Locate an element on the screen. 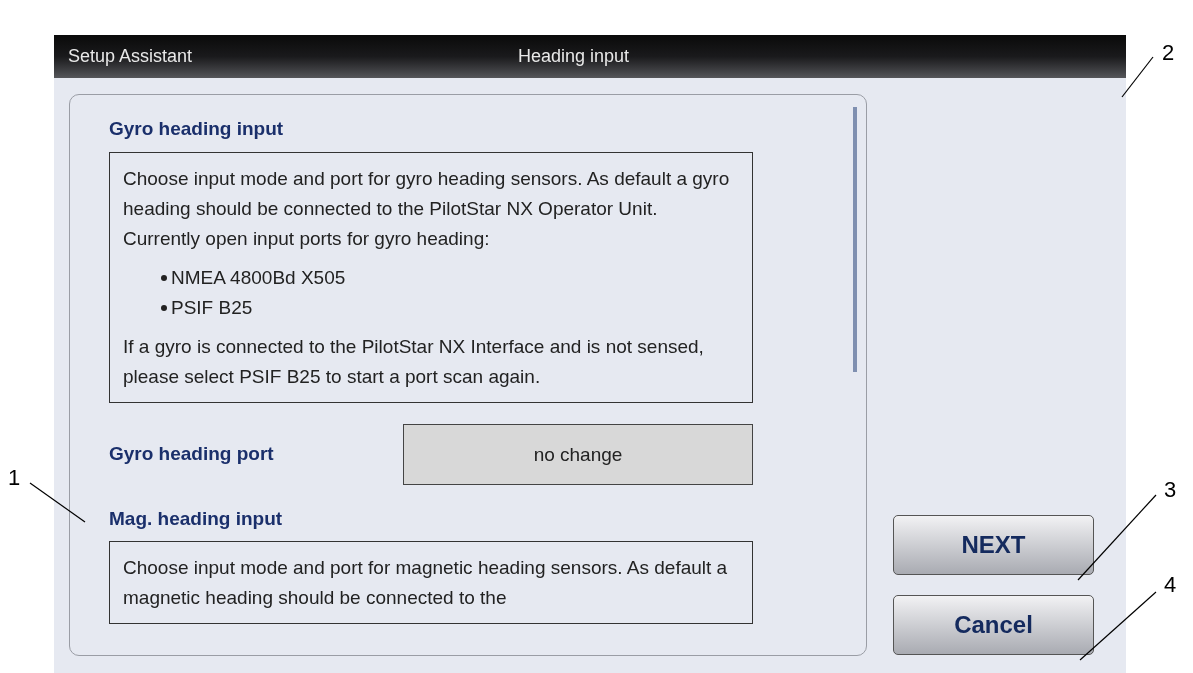  window-title: Heading input is located at coordinates (574, 56).